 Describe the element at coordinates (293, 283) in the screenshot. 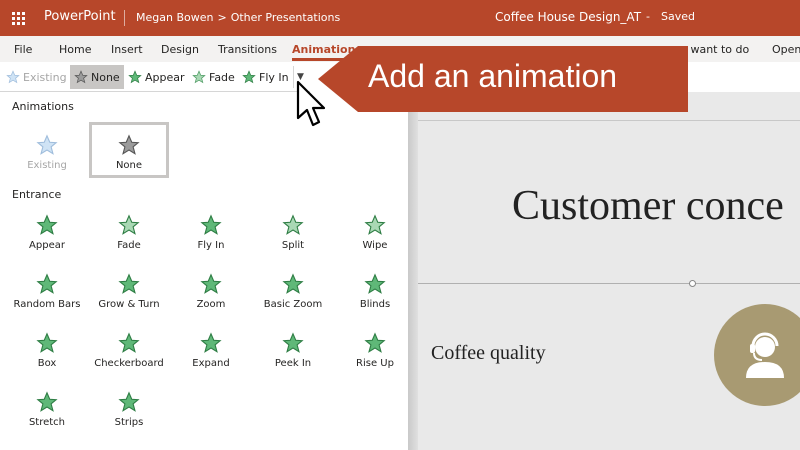

I see `basic-zoom-star-icon` at that location.